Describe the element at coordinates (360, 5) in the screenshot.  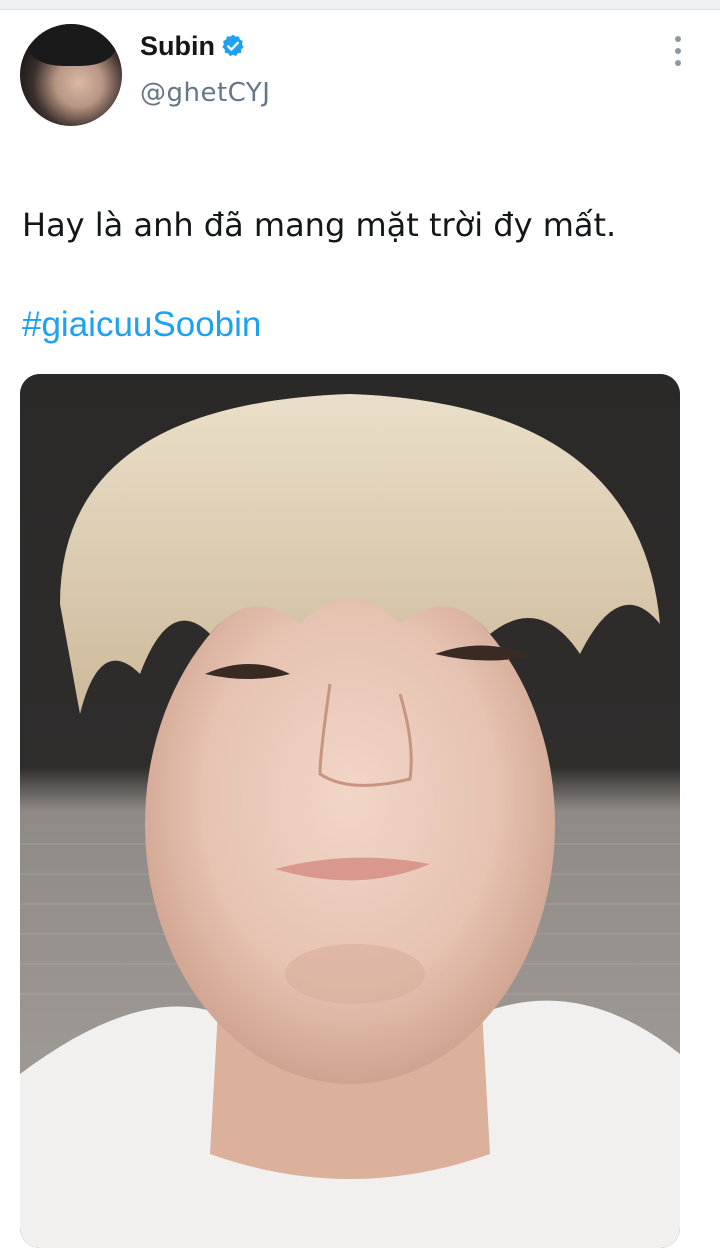
I see `top-divider` at that location.